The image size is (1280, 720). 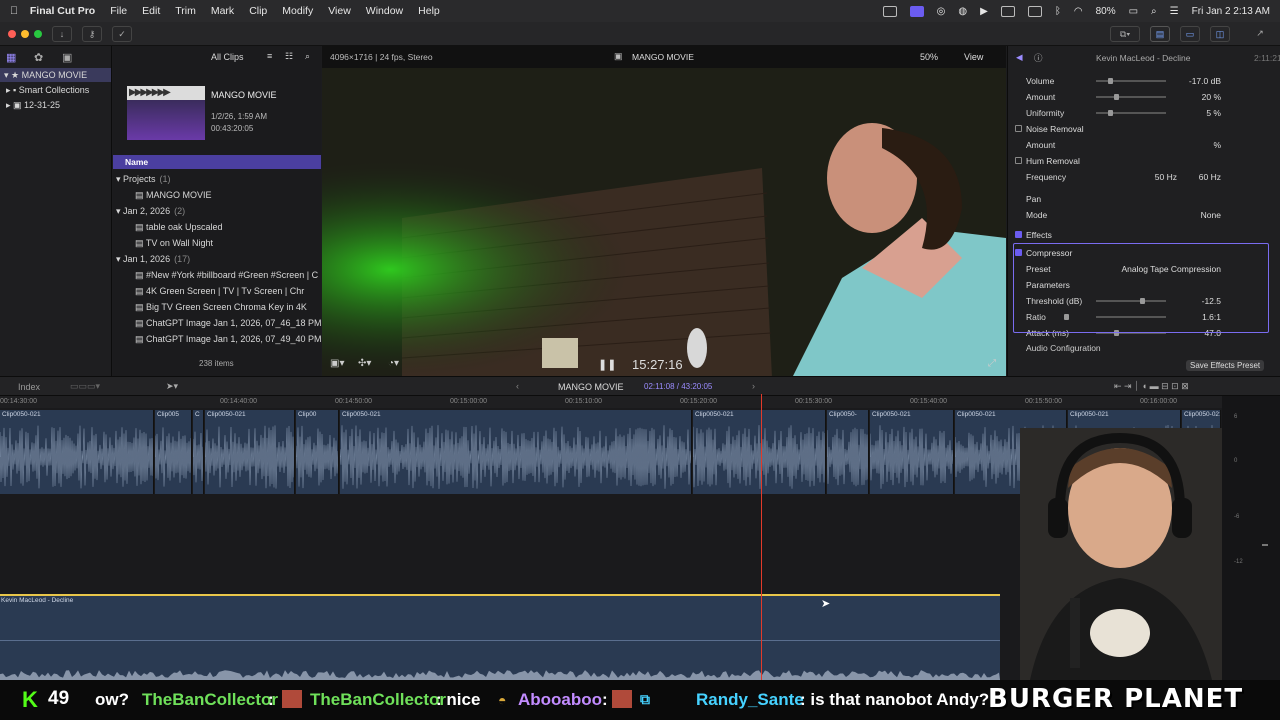 I want to click on battery-percent: 80%, so click(x=1106, y=11).